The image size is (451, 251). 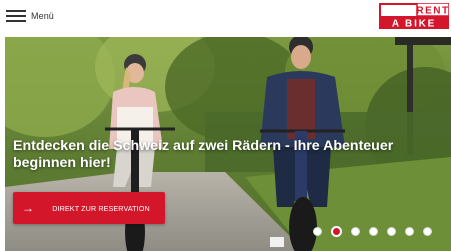 What do you see at coordinates (42, 16) in the screenshot?
I see `menu-label: Menü` at bounding box center [42, 16].